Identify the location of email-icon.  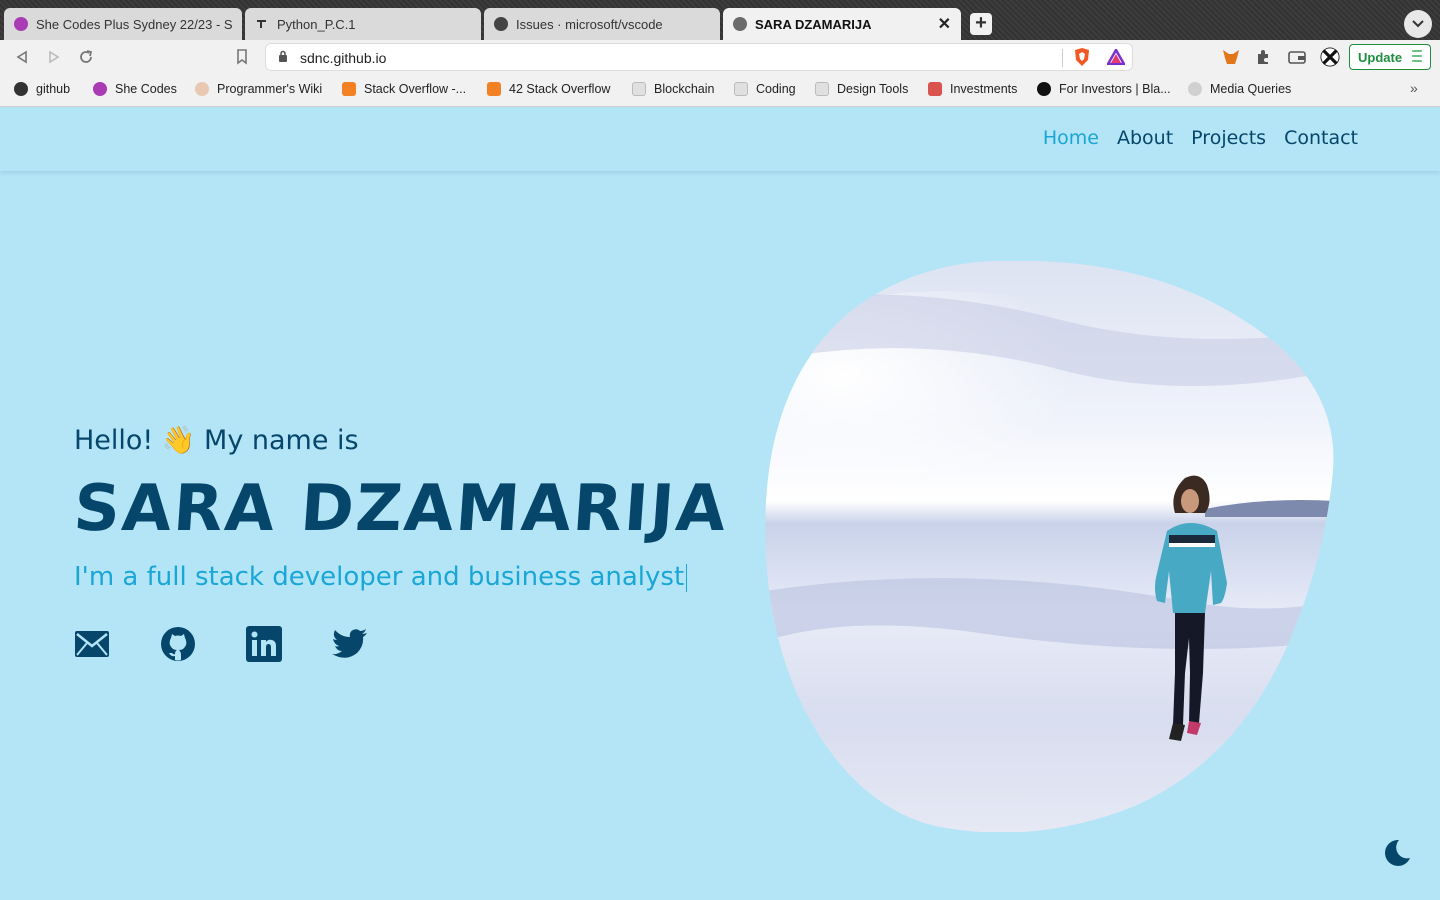
(92, 644).